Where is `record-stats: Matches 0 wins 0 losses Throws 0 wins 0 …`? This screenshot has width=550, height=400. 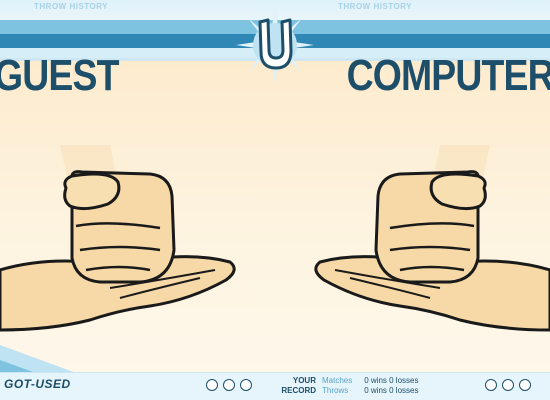
record-stats: Matches 0 wins 0 losses Throws 0 wins 0 … is located at coordinates (370, 386).